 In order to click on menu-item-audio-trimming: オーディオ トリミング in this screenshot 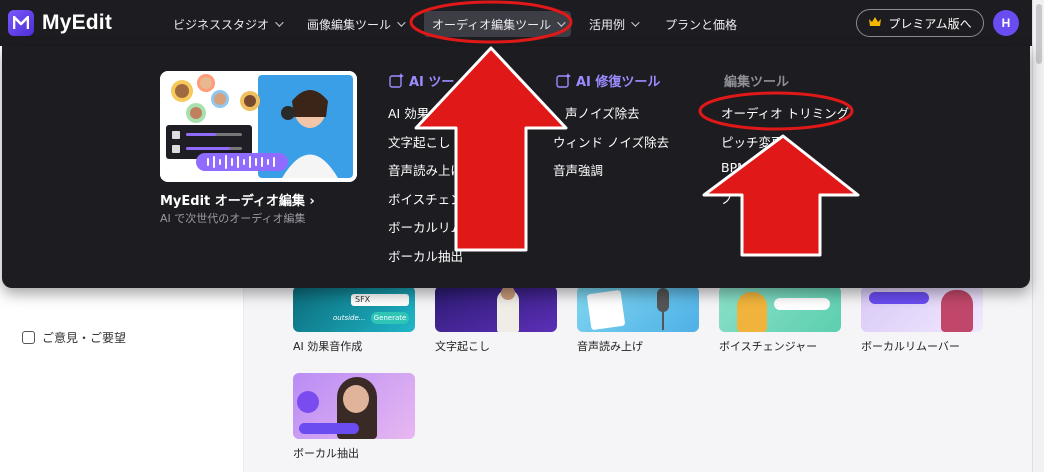, I will do `click(785, 112)`.